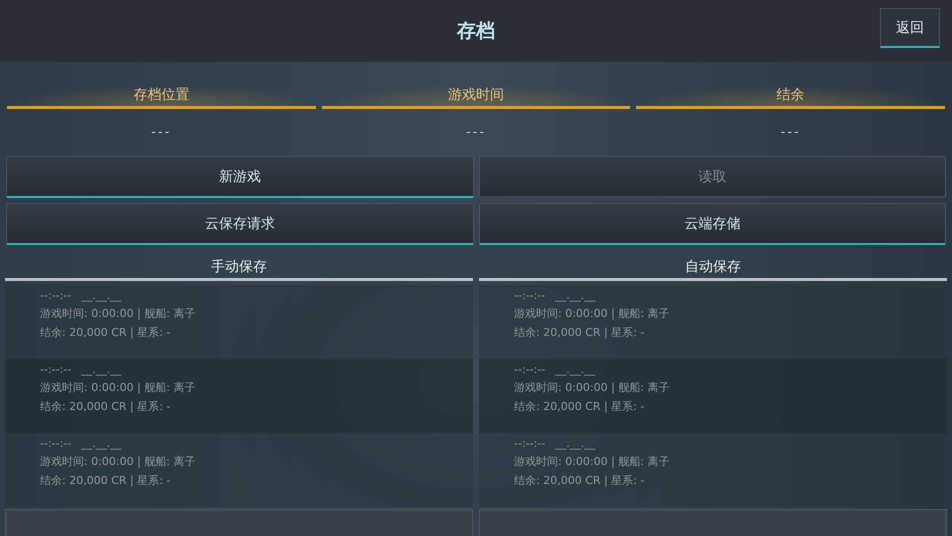 This screenshot has width=952, height=536. Describe the element at coordinates (910, 28) in the screenshot. I see `back-button: 返回` at that location.